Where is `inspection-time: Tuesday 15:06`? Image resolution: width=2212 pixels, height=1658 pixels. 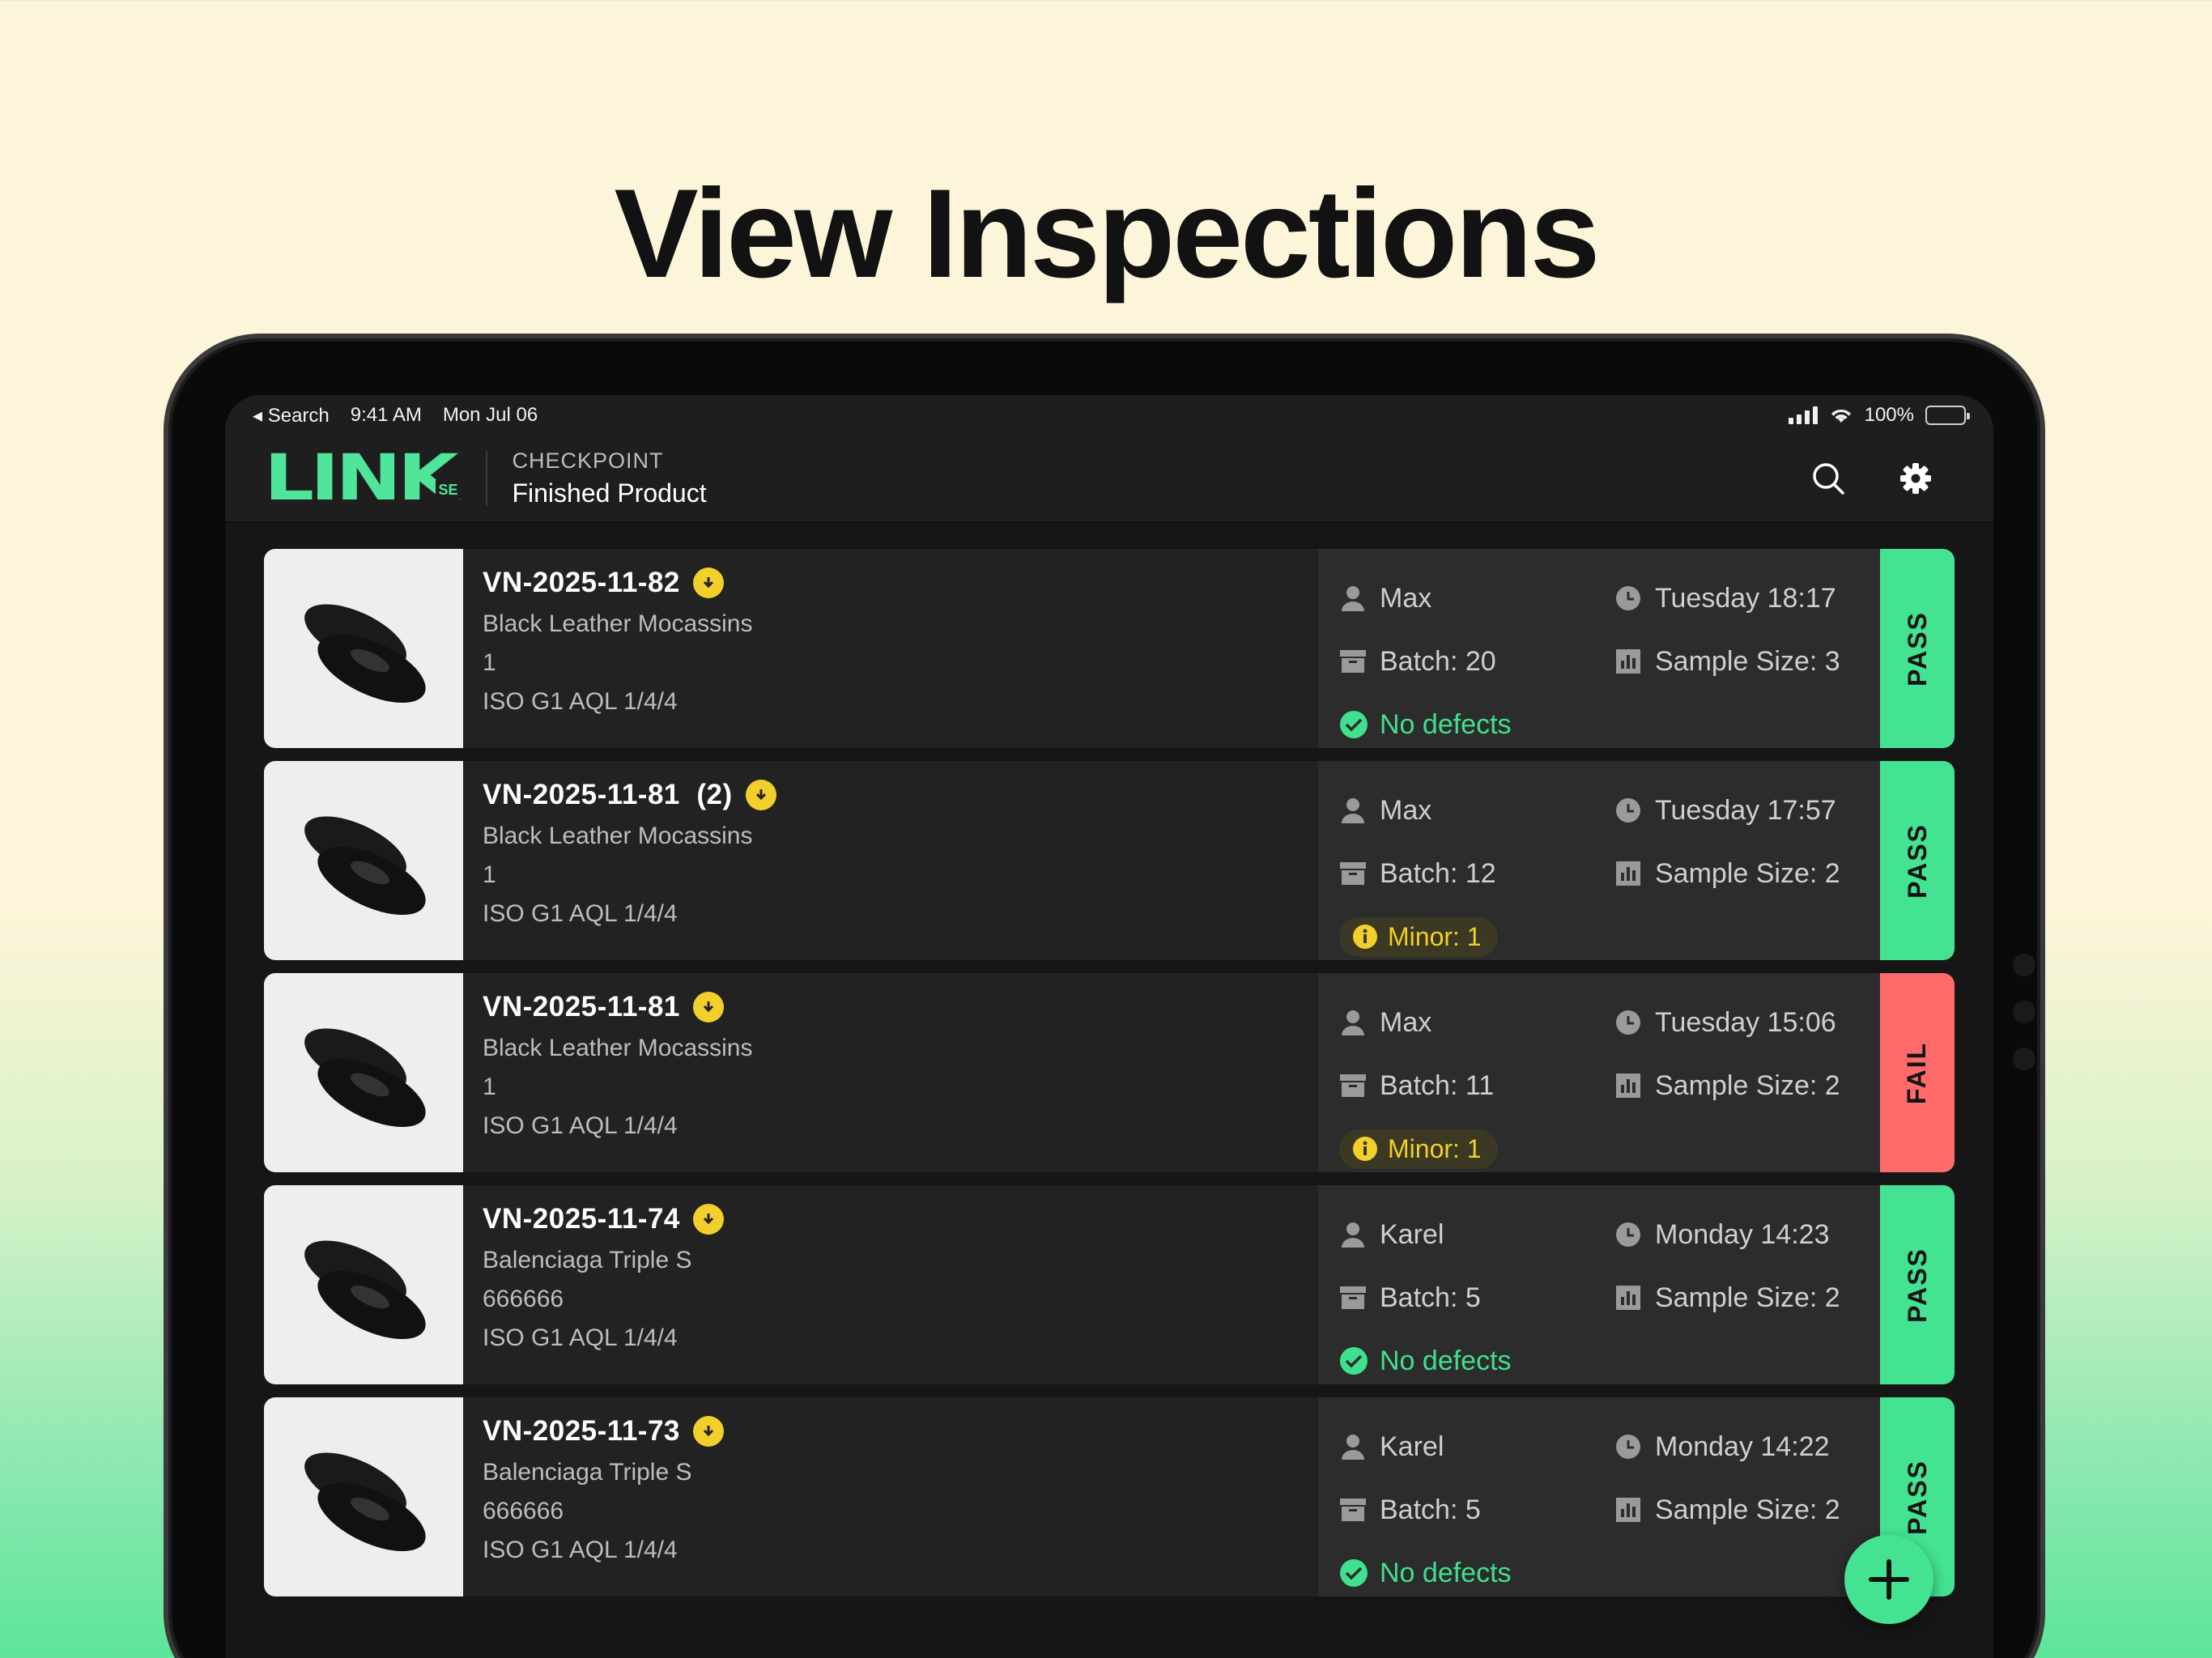 inspection-time: Tuesday 15:06 is located at coordinates (1746, 1022).